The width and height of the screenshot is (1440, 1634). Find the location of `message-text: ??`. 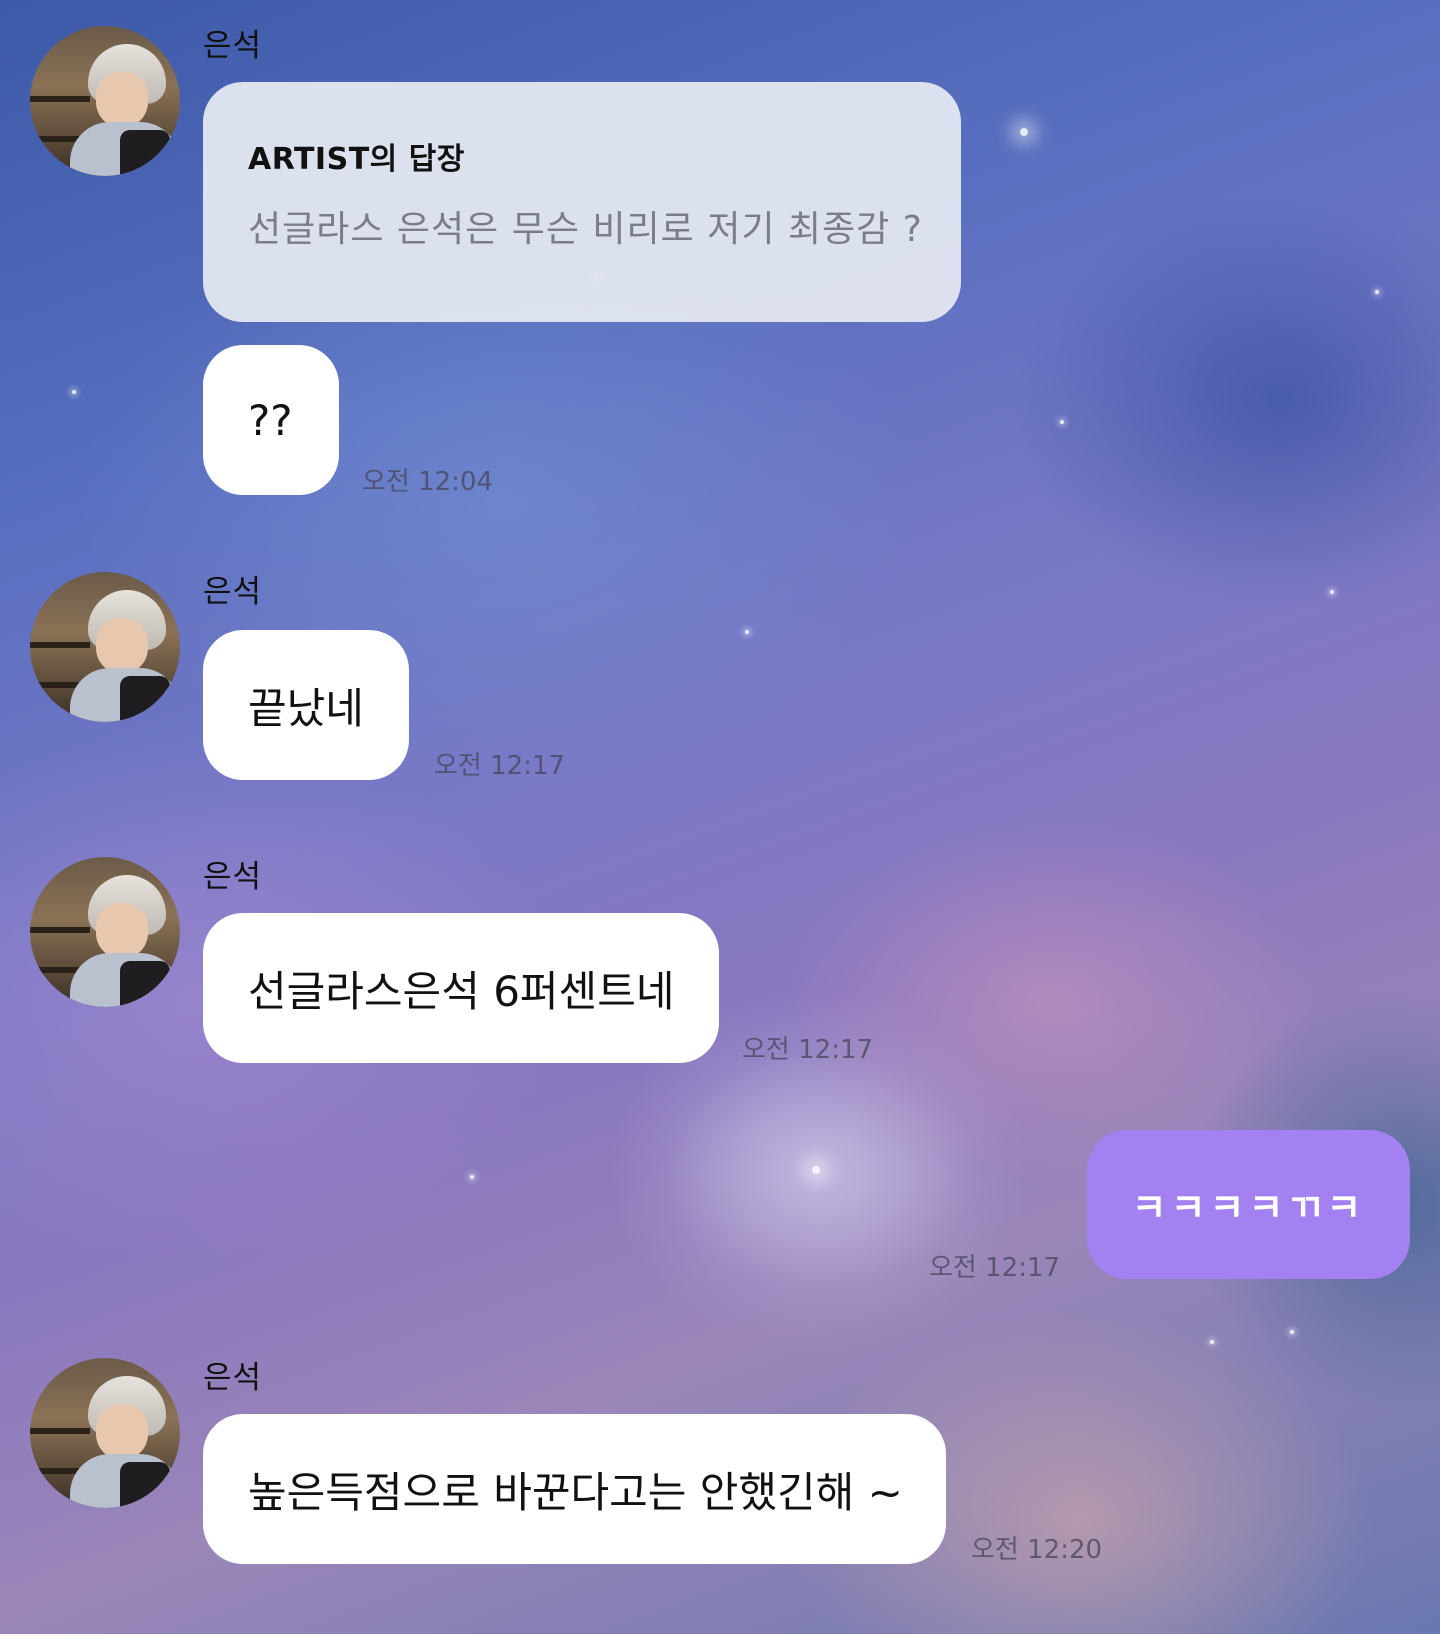

message-text: ?? is located at coordinates (270, 420).